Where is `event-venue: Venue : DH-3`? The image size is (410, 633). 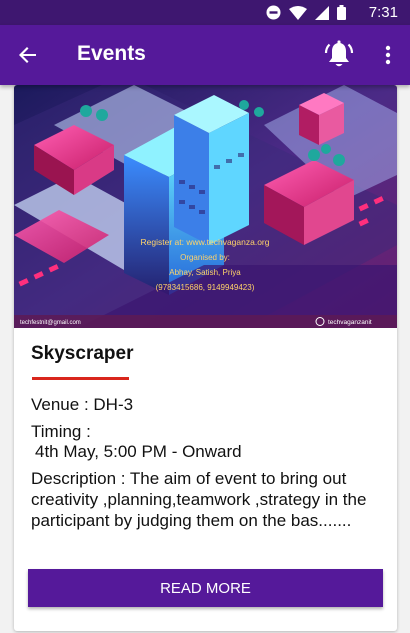
event-venue: Venue : DH-3 is located at coordinates (82, 404).